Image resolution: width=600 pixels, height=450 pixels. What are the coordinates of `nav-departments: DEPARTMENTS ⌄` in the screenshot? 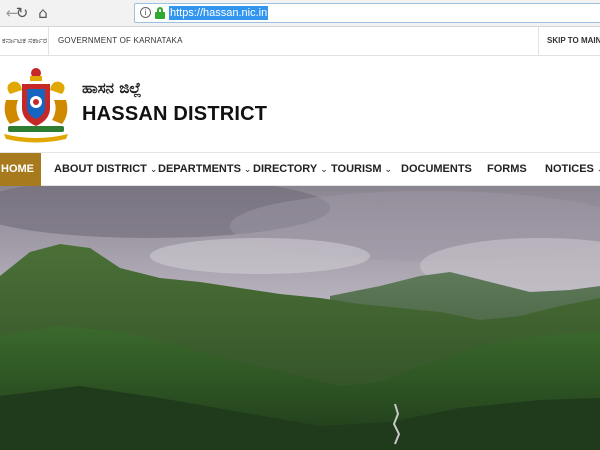 It's located at (204, 169).